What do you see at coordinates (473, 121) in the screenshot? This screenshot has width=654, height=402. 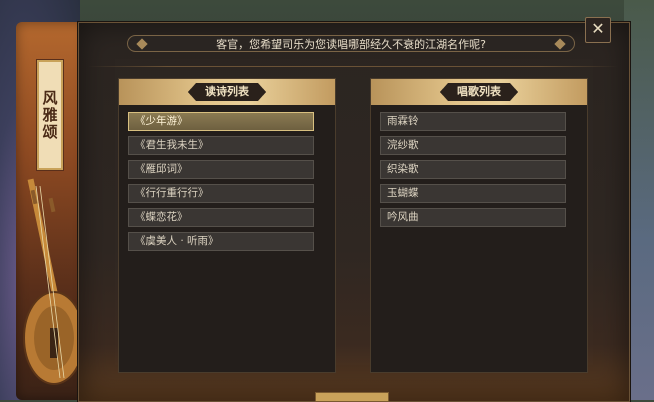 I see `song-list-item: 雨霖铃` at bounding box center [473, 121].